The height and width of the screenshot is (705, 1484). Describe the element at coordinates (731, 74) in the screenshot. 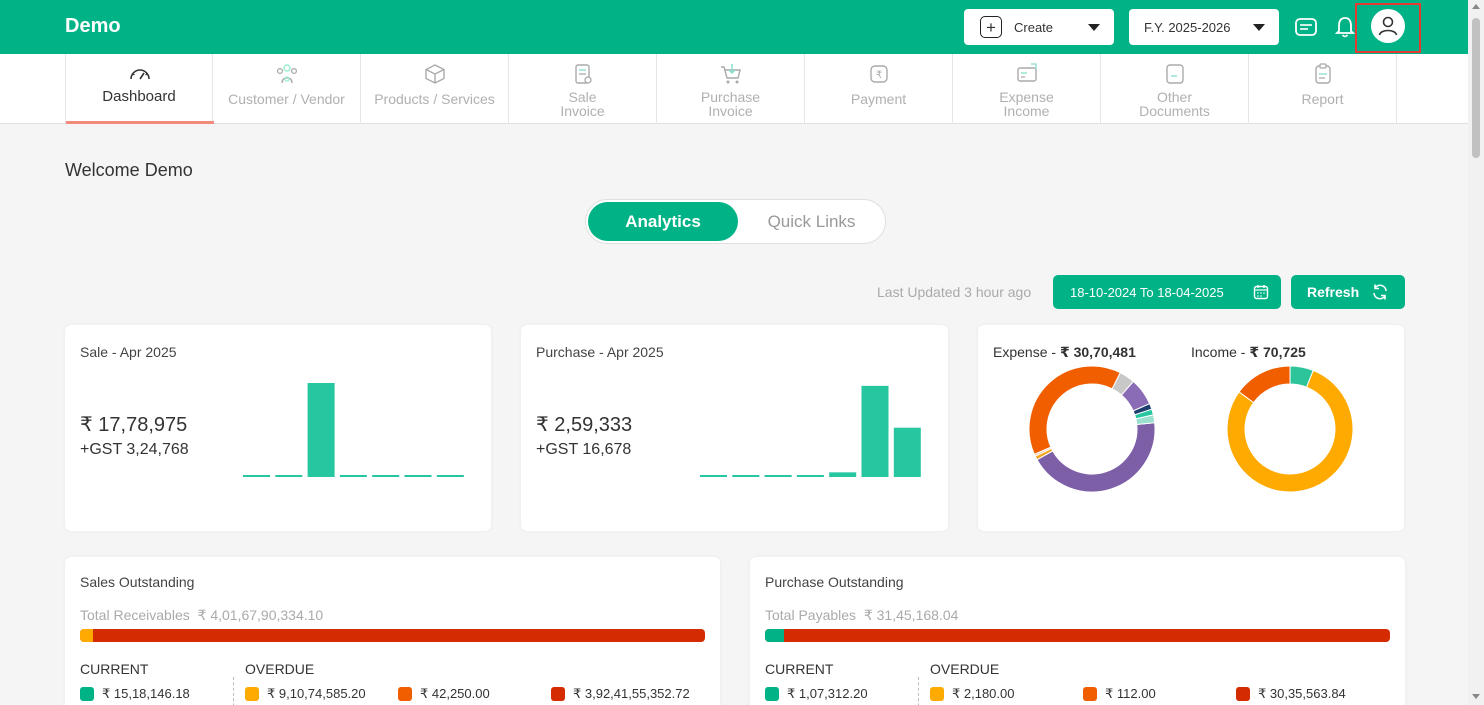

I see `cart-icon` at that location.